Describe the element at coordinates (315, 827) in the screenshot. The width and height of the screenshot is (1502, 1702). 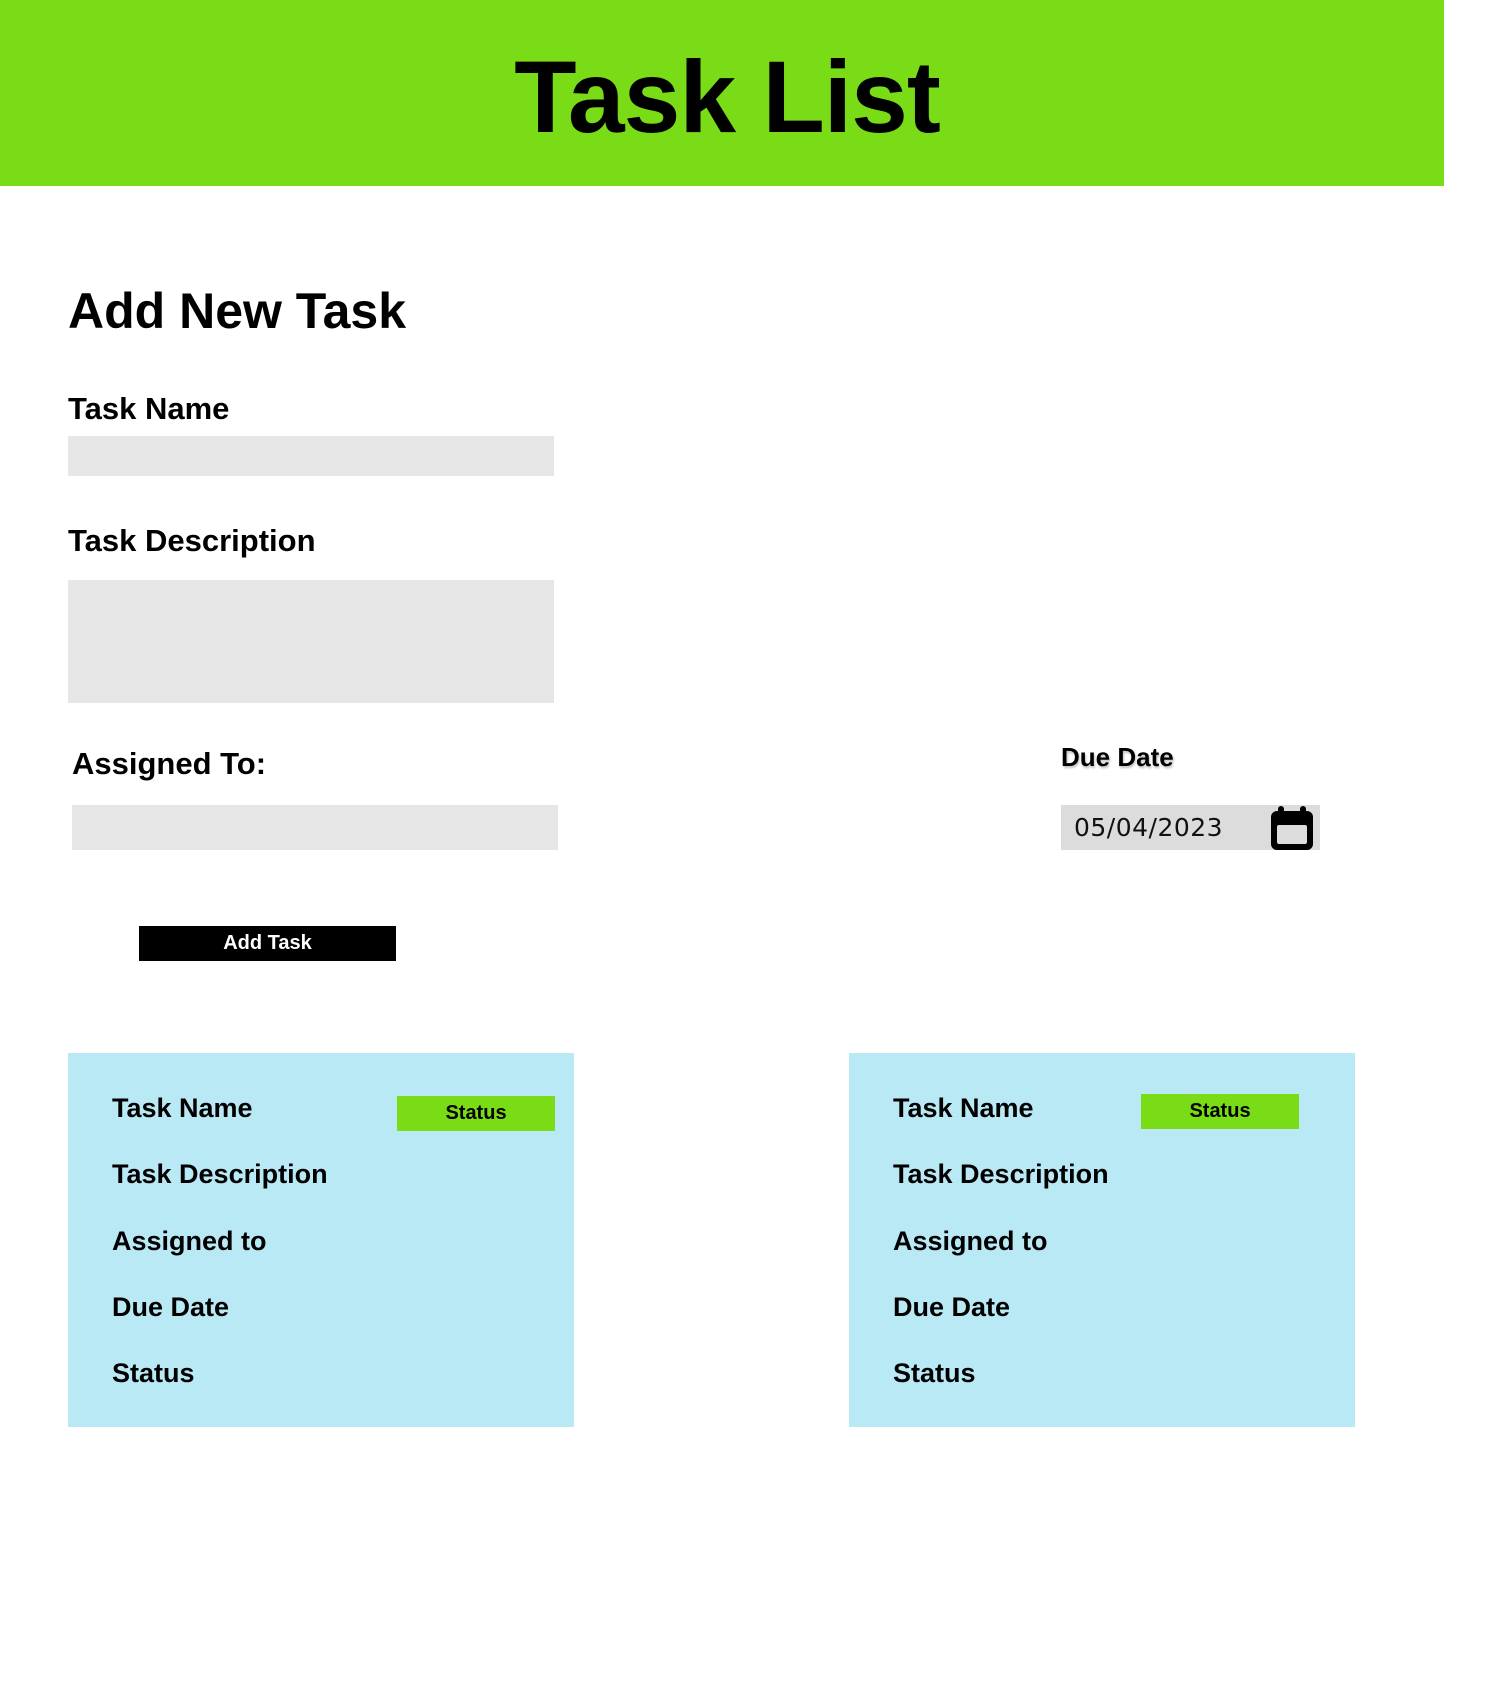
I see `assigned-to-input` at that location.